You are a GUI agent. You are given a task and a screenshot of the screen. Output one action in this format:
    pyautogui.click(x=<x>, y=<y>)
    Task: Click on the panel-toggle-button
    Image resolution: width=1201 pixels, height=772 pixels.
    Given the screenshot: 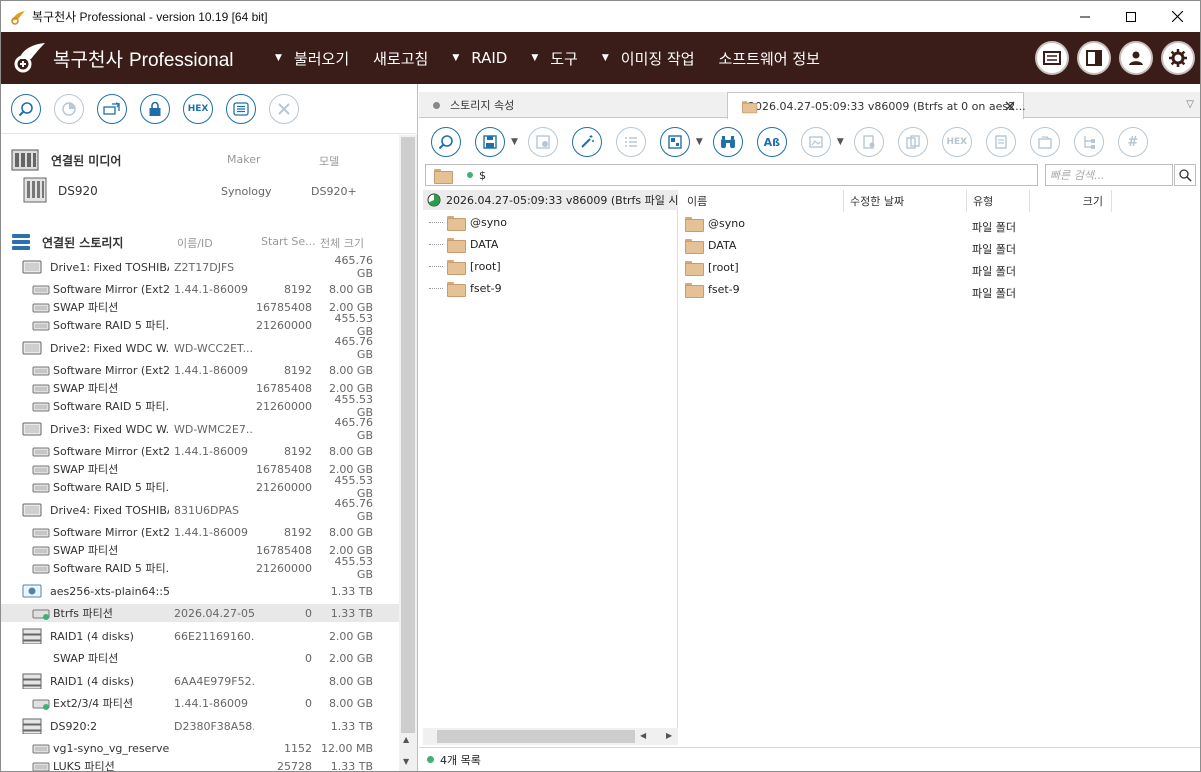 What is the action you would take?
    pyautogui.click(x=1094, y=58)
    